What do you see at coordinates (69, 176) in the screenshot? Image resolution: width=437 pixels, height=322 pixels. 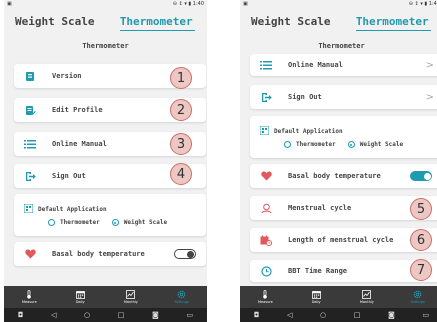 I see `sign-out-label: Sign Out` at bounding box center [69, 176].